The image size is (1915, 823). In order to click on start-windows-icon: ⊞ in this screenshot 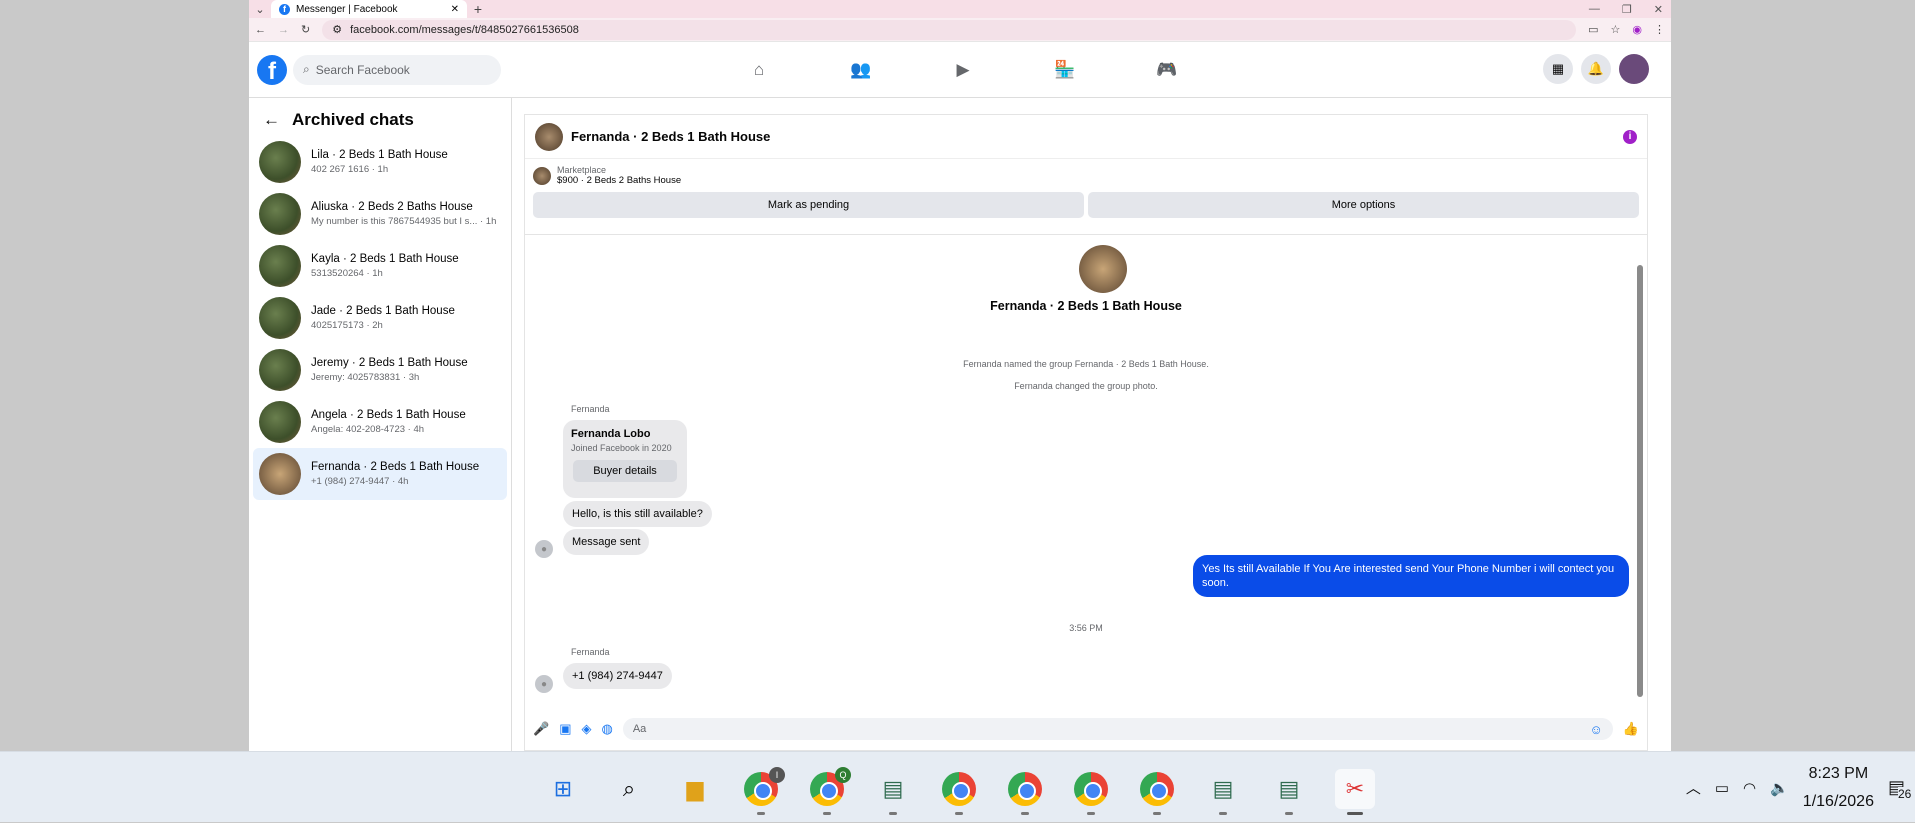, I will do `click(563, 789)`.